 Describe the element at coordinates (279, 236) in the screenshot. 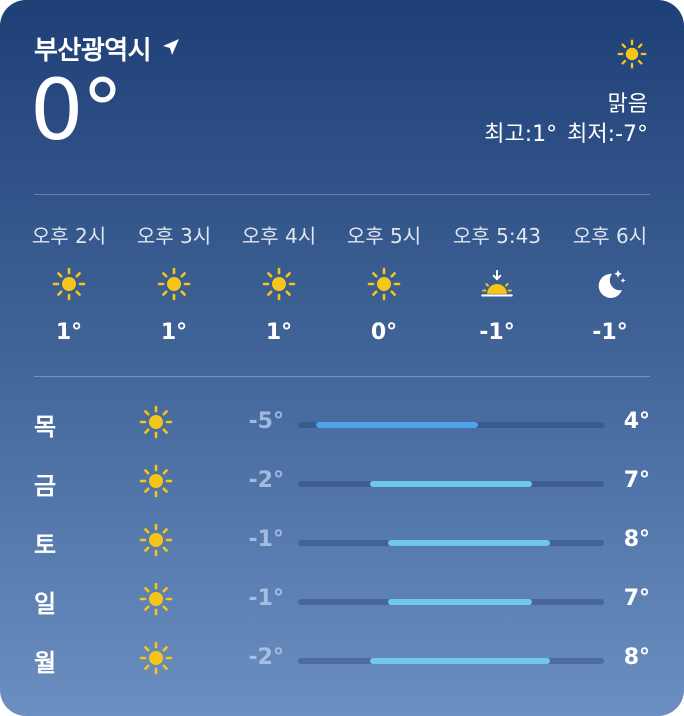

I see `hour-label: 오후 4시` at that location.